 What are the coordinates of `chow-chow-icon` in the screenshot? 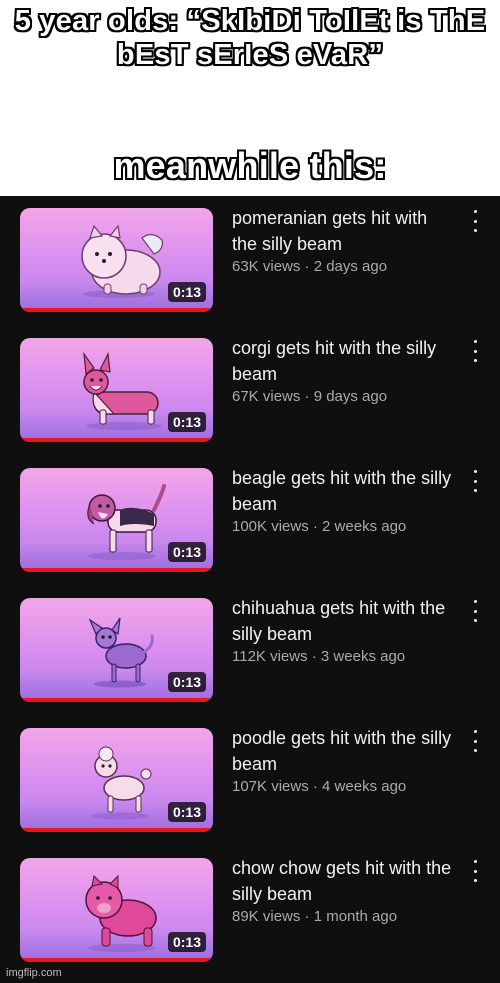 It's located at (121, 913).